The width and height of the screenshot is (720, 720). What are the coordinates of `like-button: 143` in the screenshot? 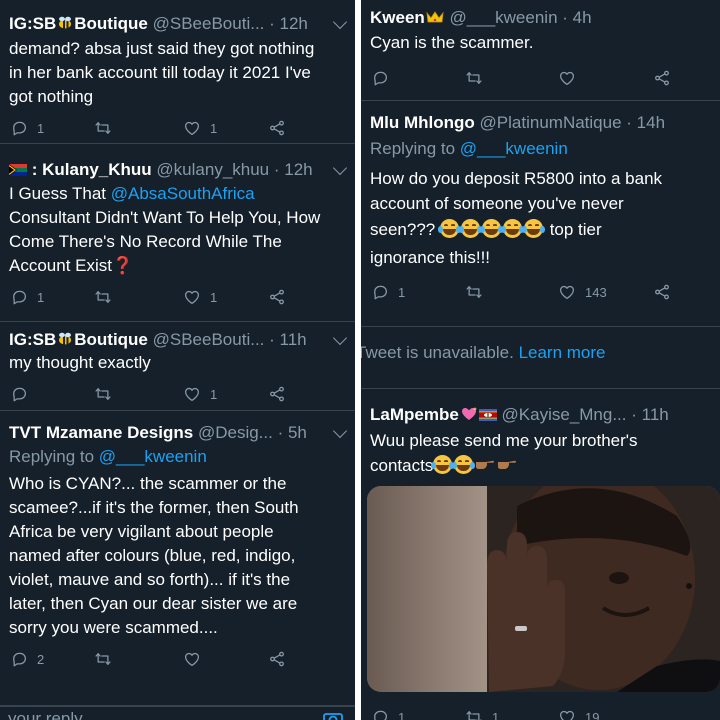 It's located at (582, 292).